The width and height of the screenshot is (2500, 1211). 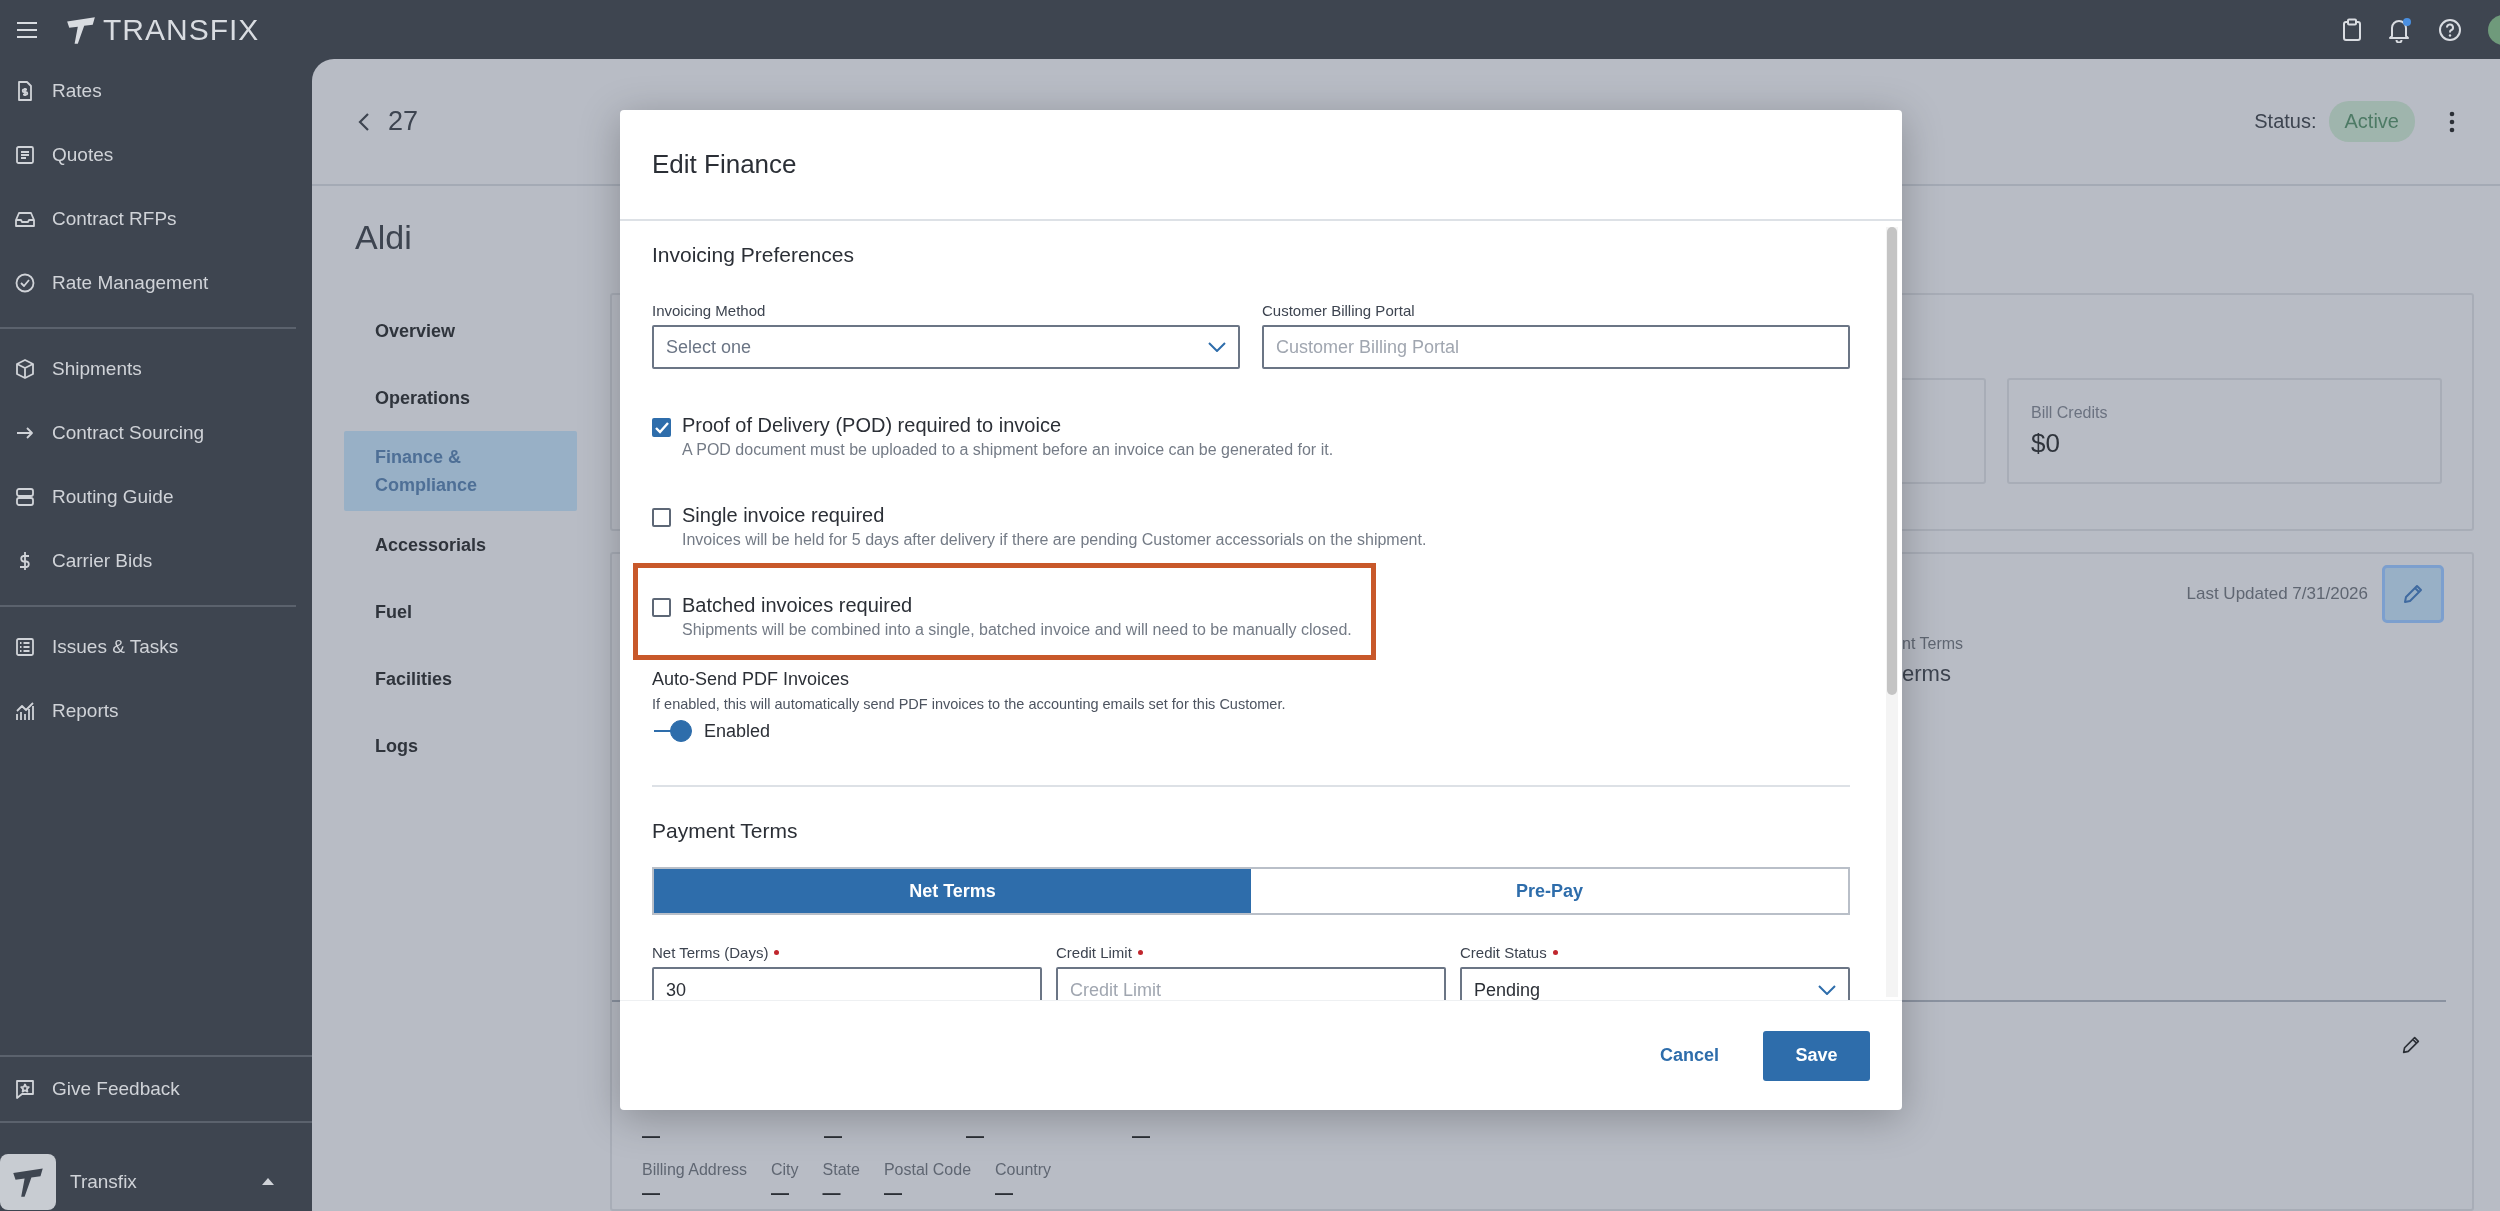 I want to click on sidebar-item: Rates, so click(x=156, y=91).